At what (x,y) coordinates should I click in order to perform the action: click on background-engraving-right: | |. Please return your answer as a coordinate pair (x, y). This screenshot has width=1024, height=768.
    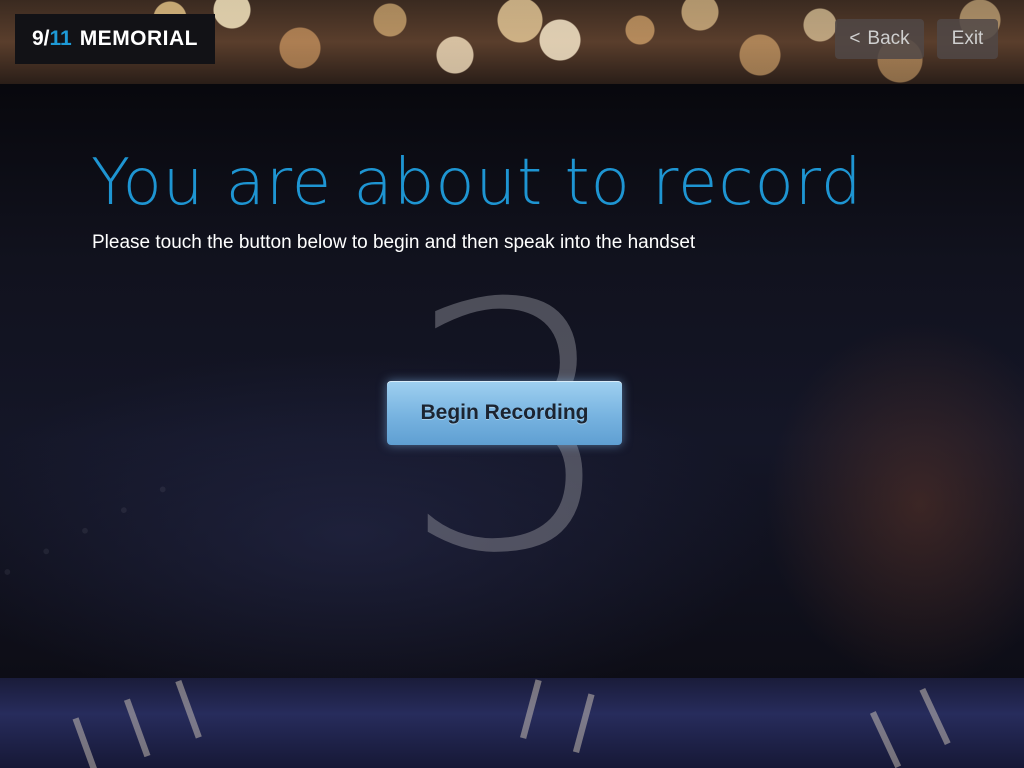
    Looking at the image, I should click on (911, 723).